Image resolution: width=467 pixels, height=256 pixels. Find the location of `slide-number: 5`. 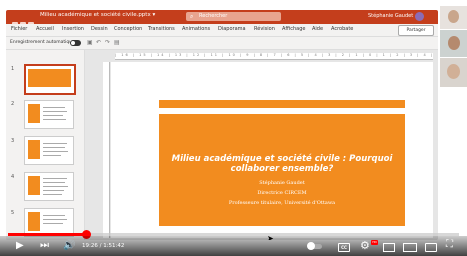

slide-number: 5 is located at coordinates (13, 213).